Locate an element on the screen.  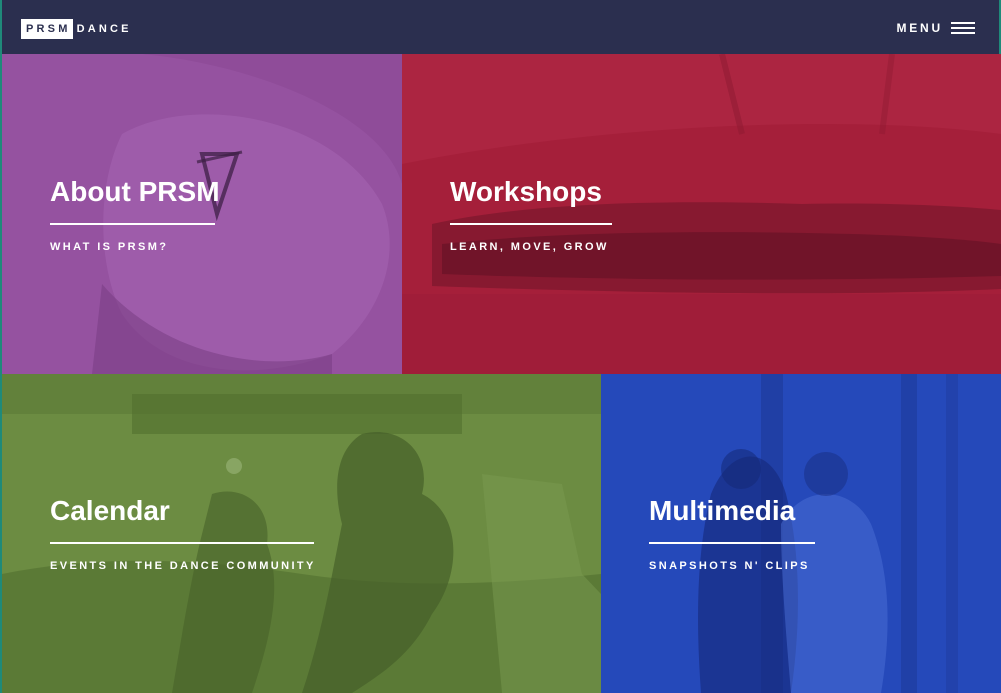
workshops-content: Workshops LEARN, MOVE, GROW is located at coordinates (531, 214).